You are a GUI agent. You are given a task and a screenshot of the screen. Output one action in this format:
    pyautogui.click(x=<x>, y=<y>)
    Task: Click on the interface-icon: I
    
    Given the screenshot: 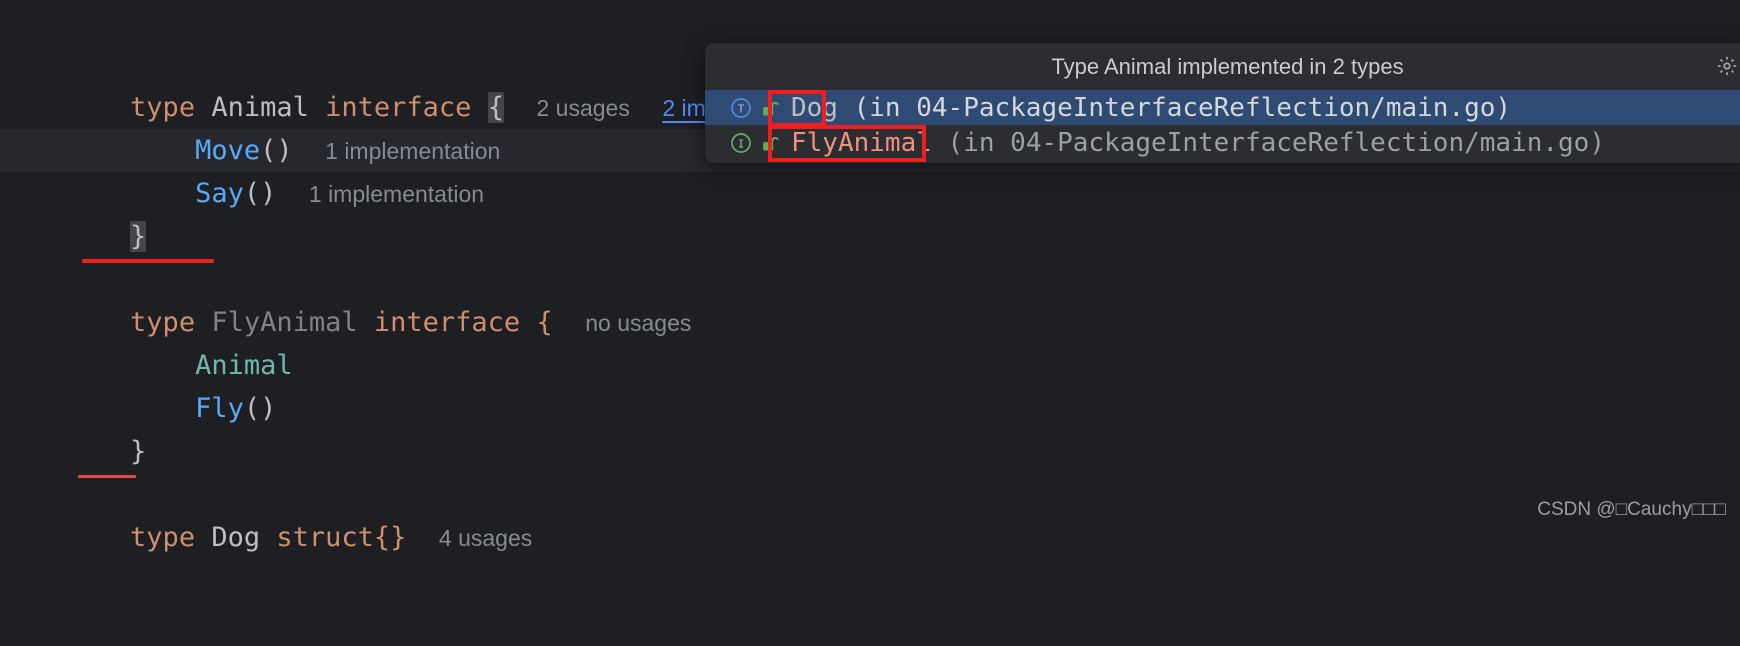 What is the action you would take?
    pyautogui.click(x=741, y=143)
    